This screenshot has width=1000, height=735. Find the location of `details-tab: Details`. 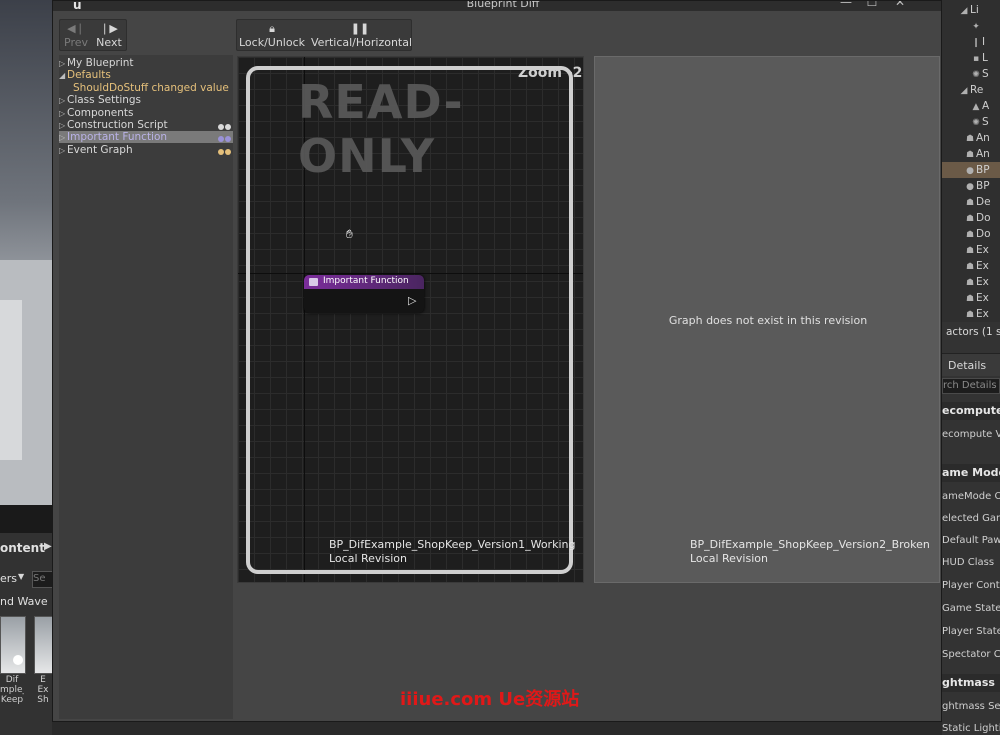

details-tab: Details is located at coordinates (971, 364).